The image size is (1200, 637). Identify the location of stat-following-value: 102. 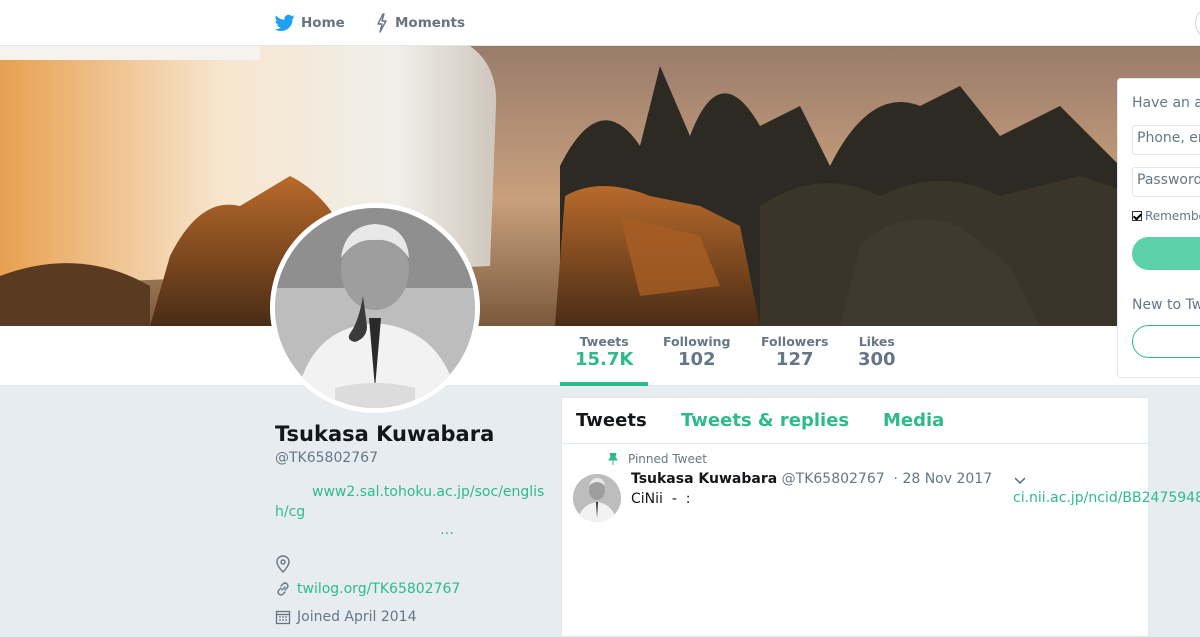
(696, 359).